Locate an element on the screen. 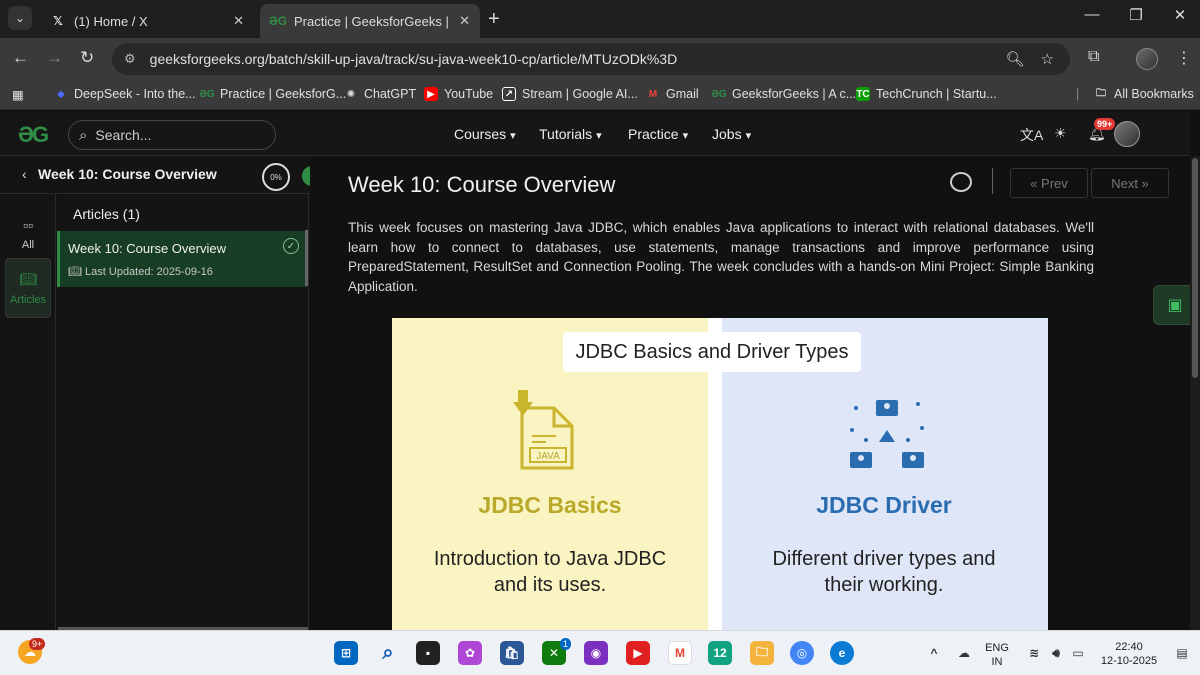 The width and height of the screenshot is (1200, 675). file-explorer-icon: 🗀 is located at coordinates (762, 653).